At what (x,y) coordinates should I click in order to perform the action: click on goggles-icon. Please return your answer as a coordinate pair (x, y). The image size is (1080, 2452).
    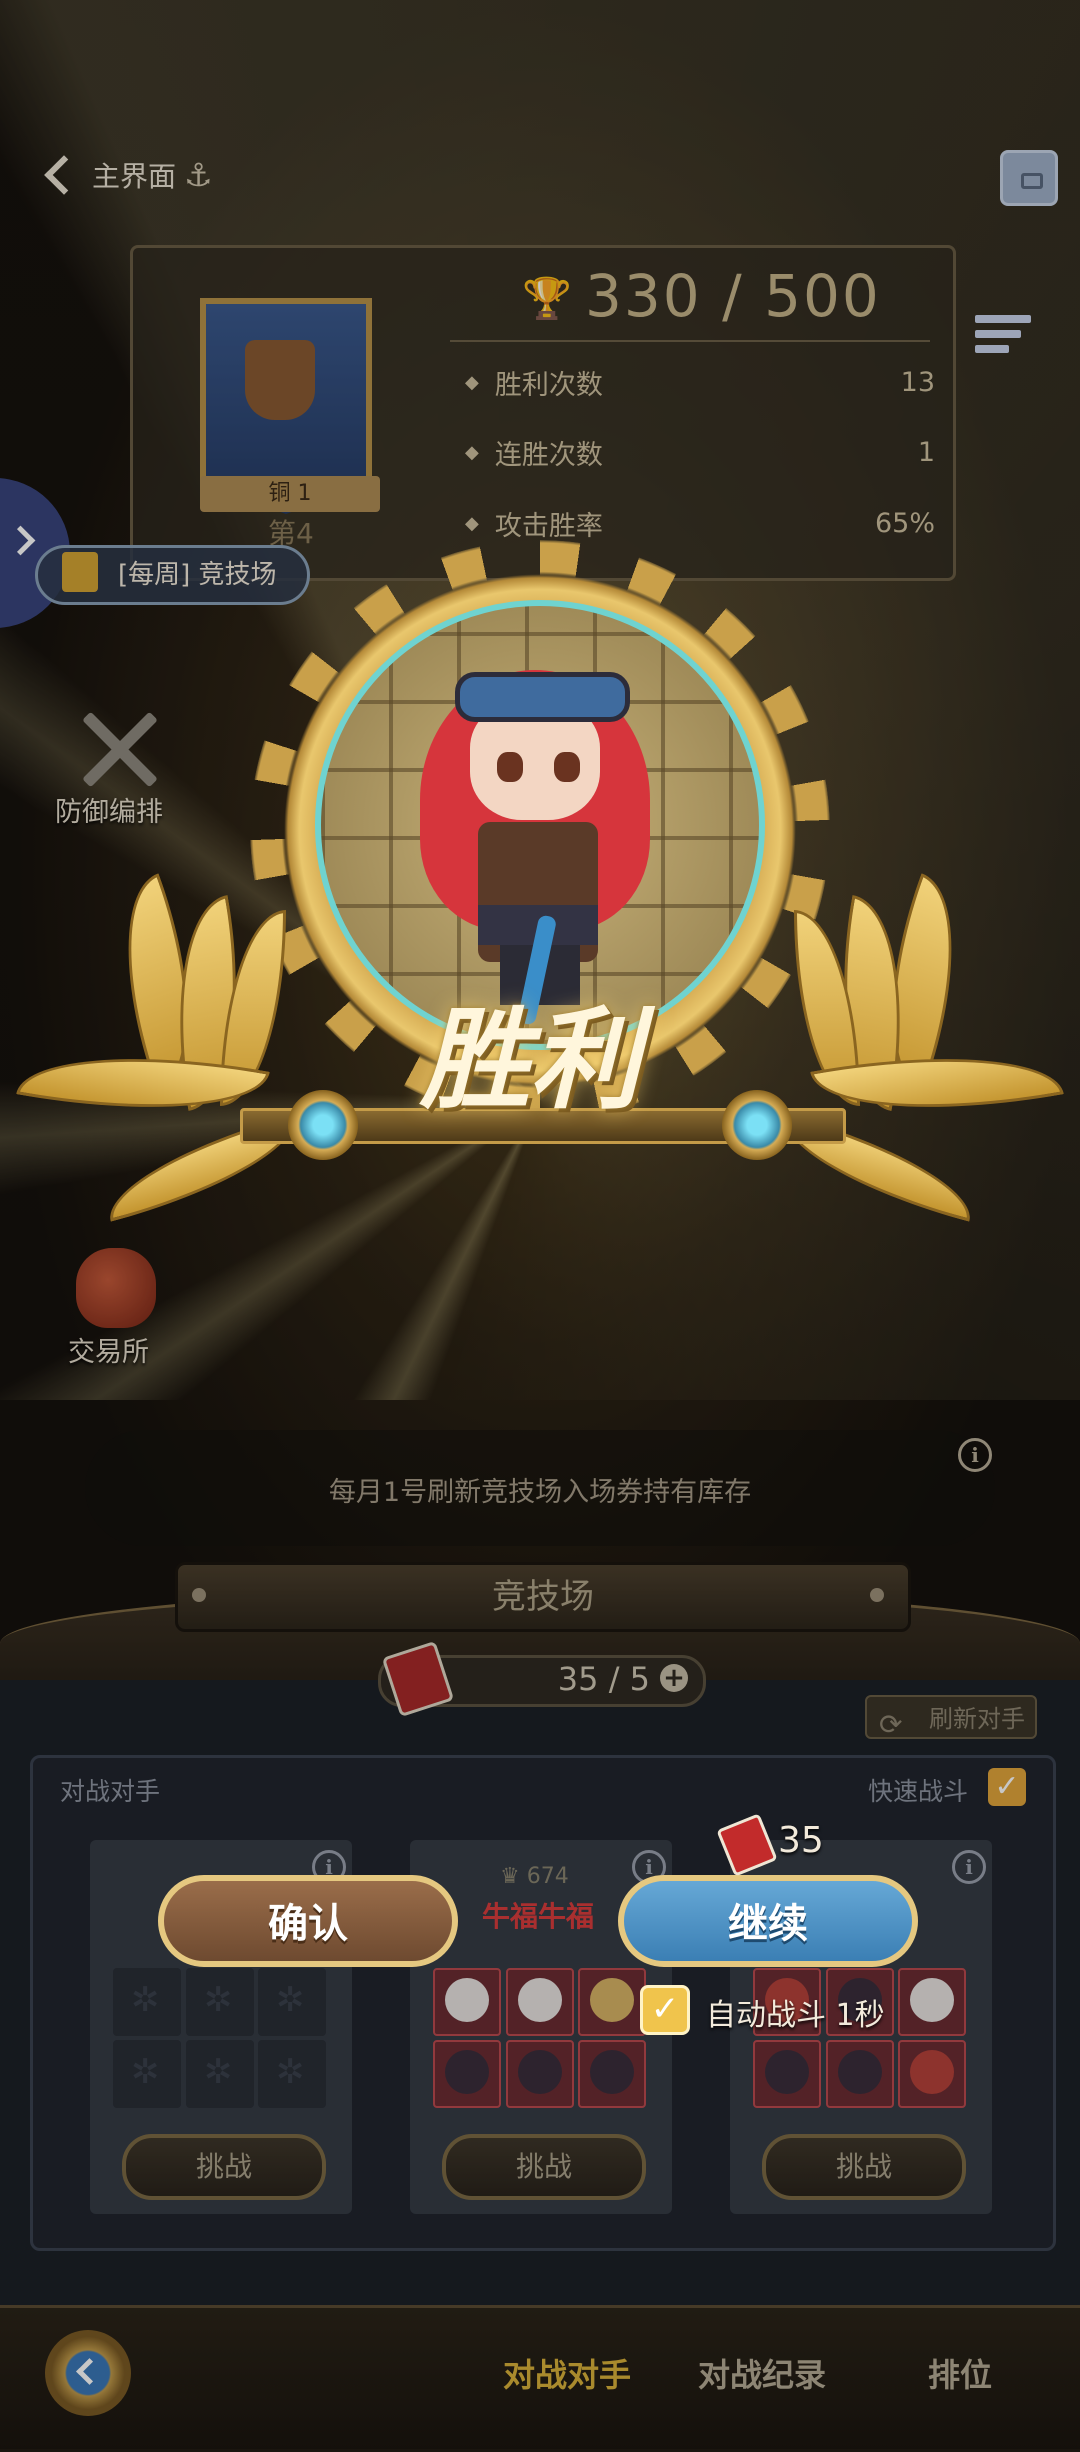
    Looking at the image, I should click on (542, 697).